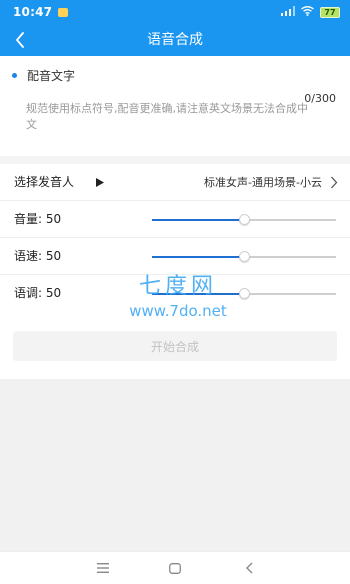  Describe the element at coordinates (175, 12) in the screenshot. I see `status-bar: 10:47 77` at that location.